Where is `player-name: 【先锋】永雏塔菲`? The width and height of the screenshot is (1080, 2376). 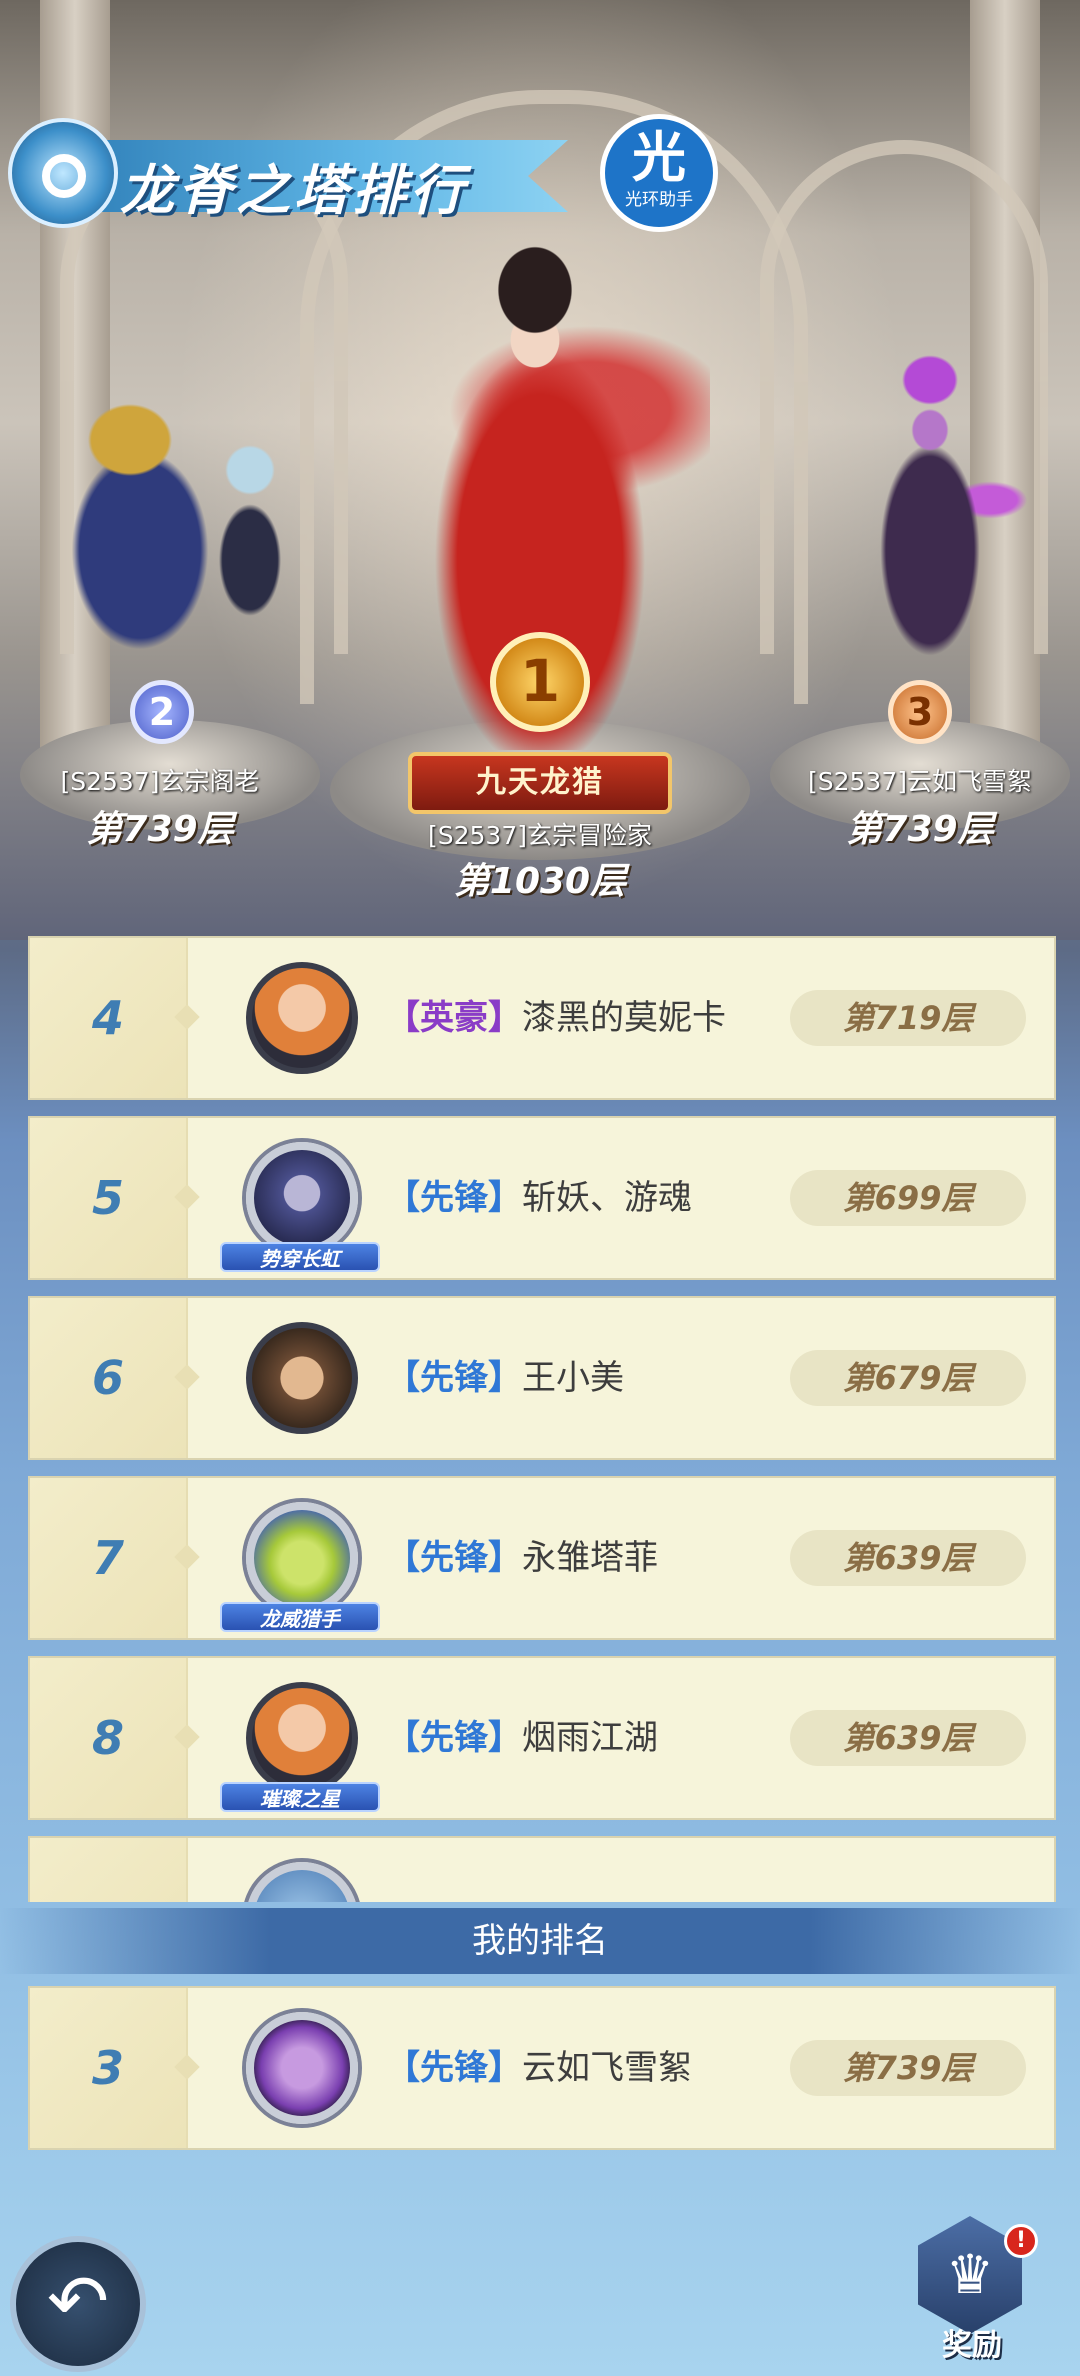 player-name: 【先锋】永雏塔菲 is located at coordinates (522, 1558).